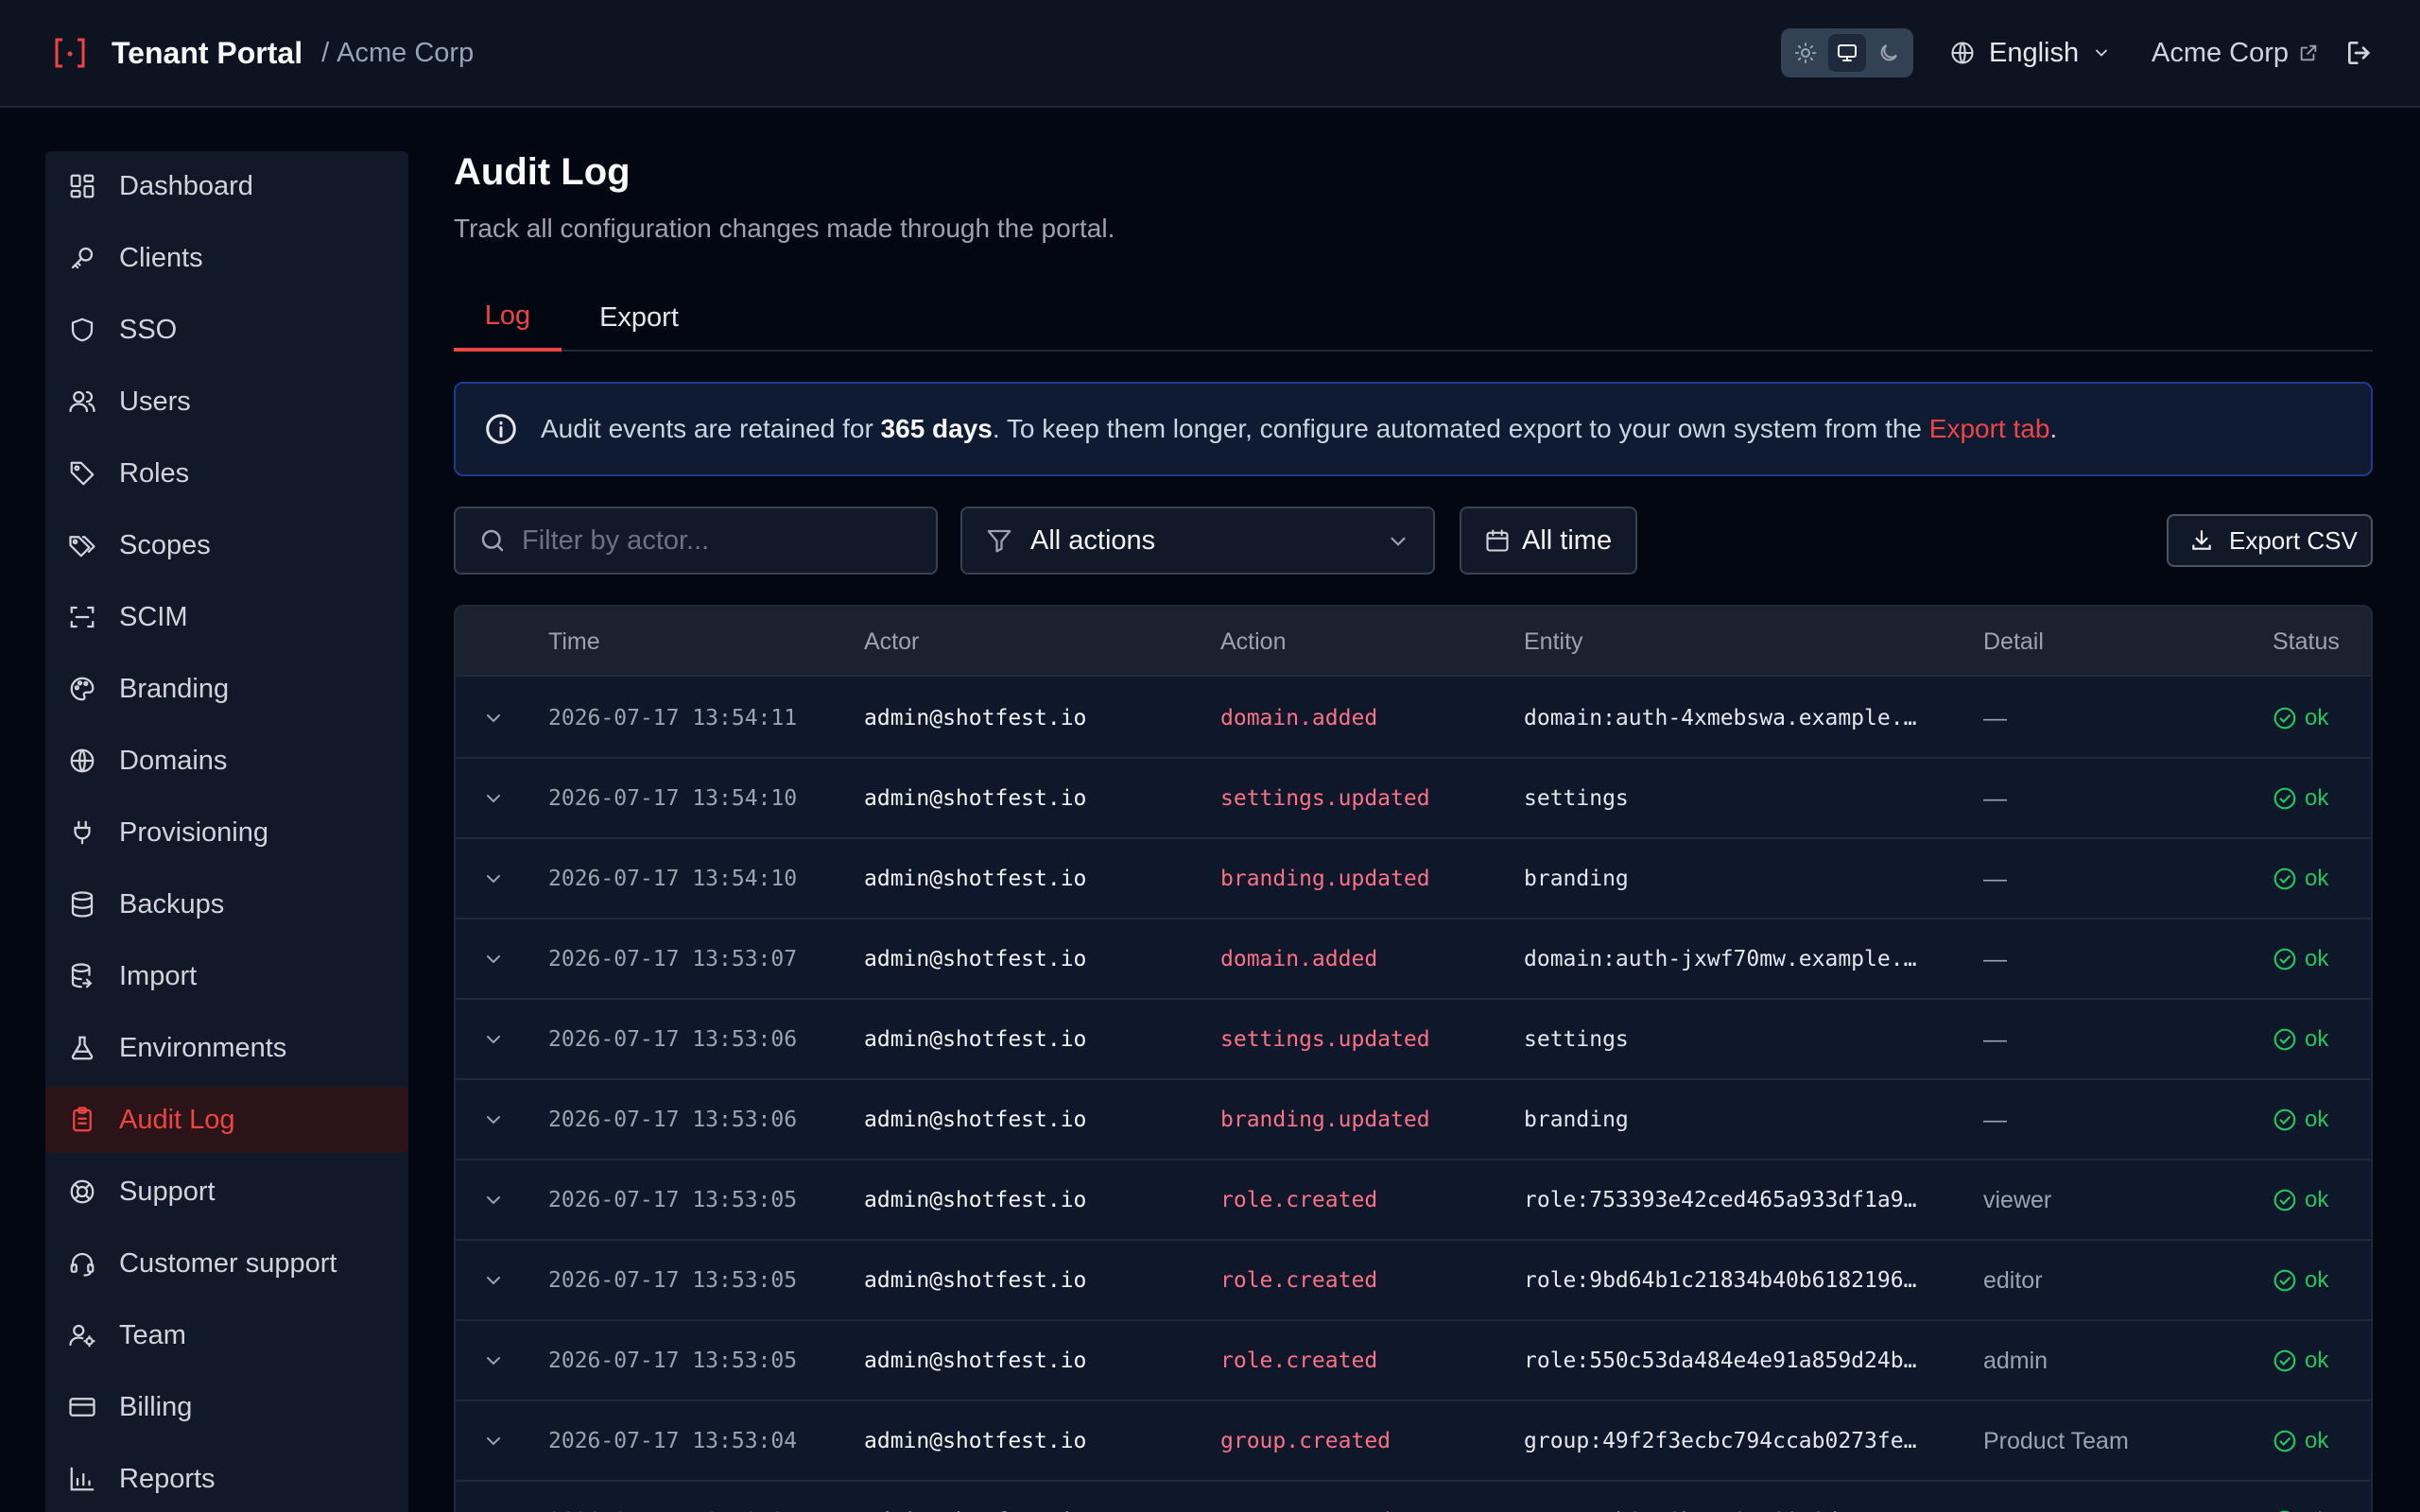 The image size is (2420, 1512). What do you see at coordinates (1325, 1039) in the screenshot?
I see `cell-action: settings.updated` at bounding box center [1325, 1039].